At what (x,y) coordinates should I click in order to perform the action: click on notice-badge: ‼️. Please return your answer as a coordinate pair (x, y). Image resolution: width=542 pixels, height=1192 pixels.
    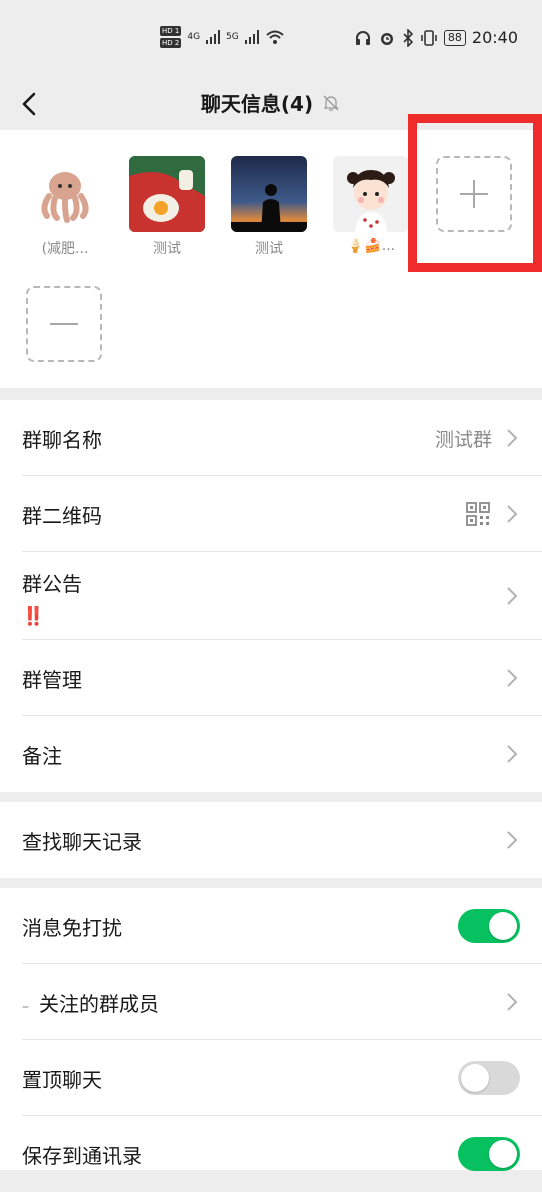
    Looking at the image, I should click on (33, 616).